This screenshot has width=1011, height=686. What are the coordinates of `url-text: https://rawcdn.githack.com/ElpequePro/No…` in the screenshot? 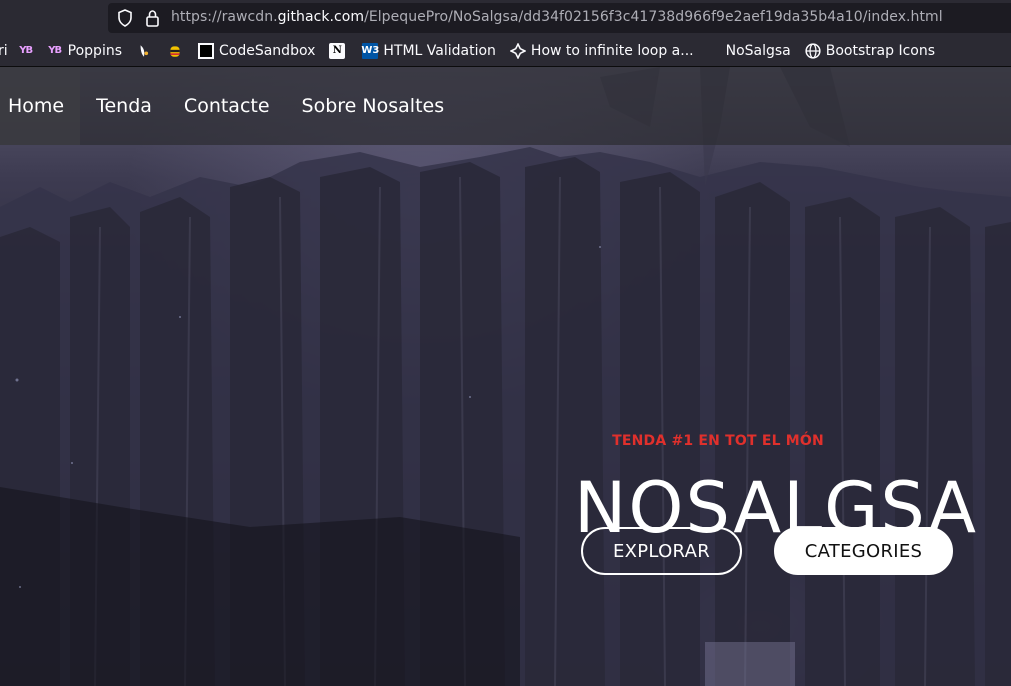 It's located at (557, 17).